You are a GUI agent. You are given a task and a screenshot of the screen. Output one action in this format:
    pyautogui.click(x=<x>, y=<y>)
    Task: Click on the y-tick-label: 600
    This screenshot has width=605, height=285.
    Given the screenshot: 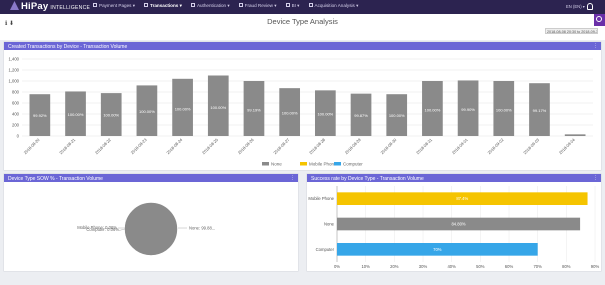 What is the action you would take?
    pyautogui.click(x=16, y=103)
    